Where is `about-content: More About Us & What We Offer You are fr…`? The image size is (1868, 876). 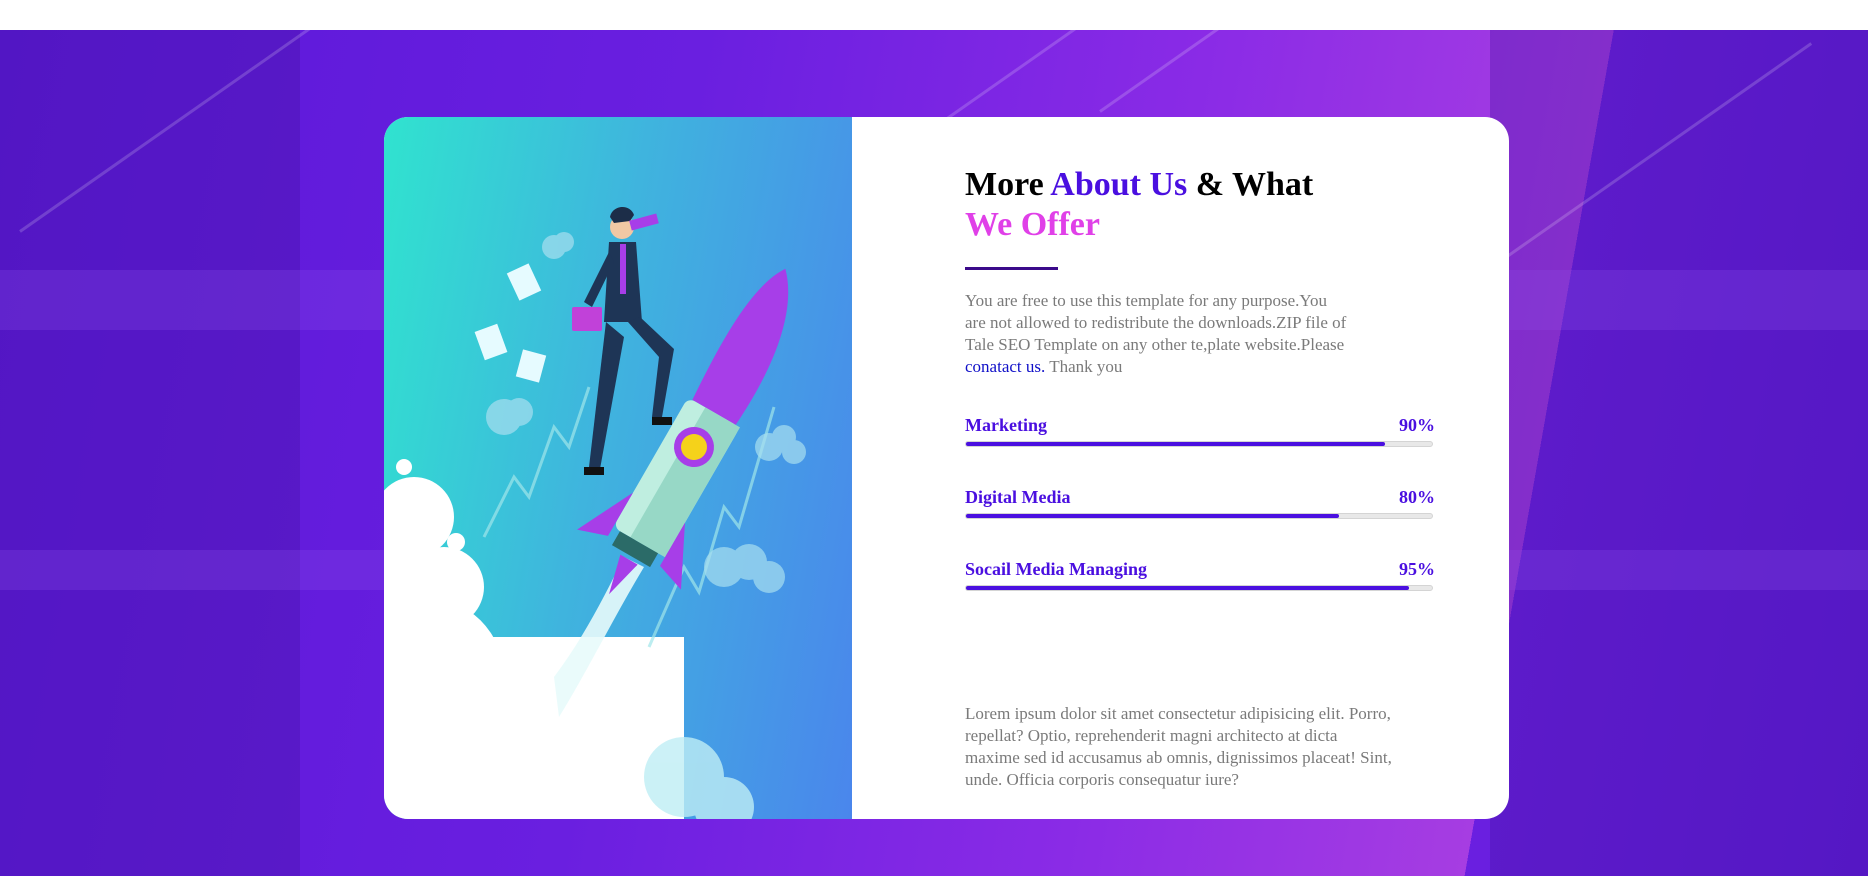
about-content: More About Us & What We Offer You are fr… is located at coordinates (1200, 398).